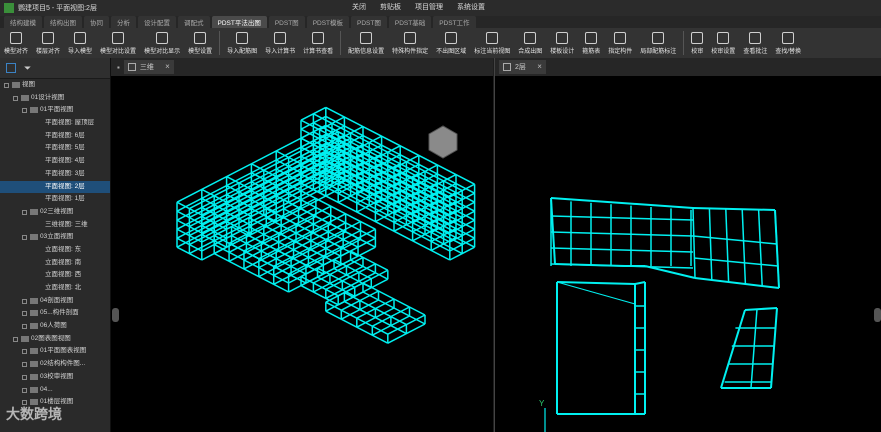 The image size is (881, 432). Describe the element at coordinates (194, 22) in the screenshot. I see `ribbon-tab: 调配式` at that location.